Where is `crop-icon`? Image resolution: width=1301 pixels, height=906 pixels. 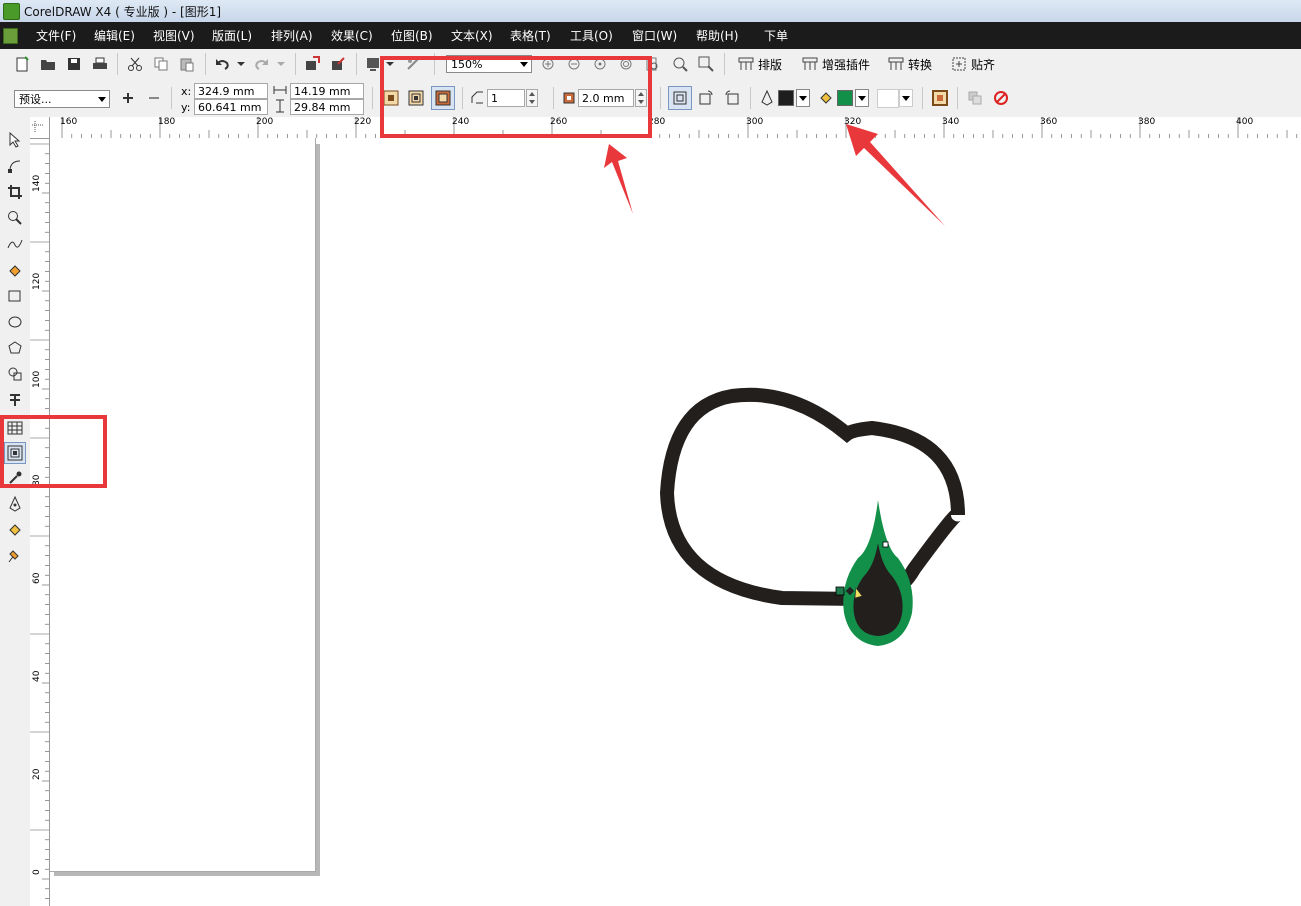
crop-icon is located at coordinates (15, 192).